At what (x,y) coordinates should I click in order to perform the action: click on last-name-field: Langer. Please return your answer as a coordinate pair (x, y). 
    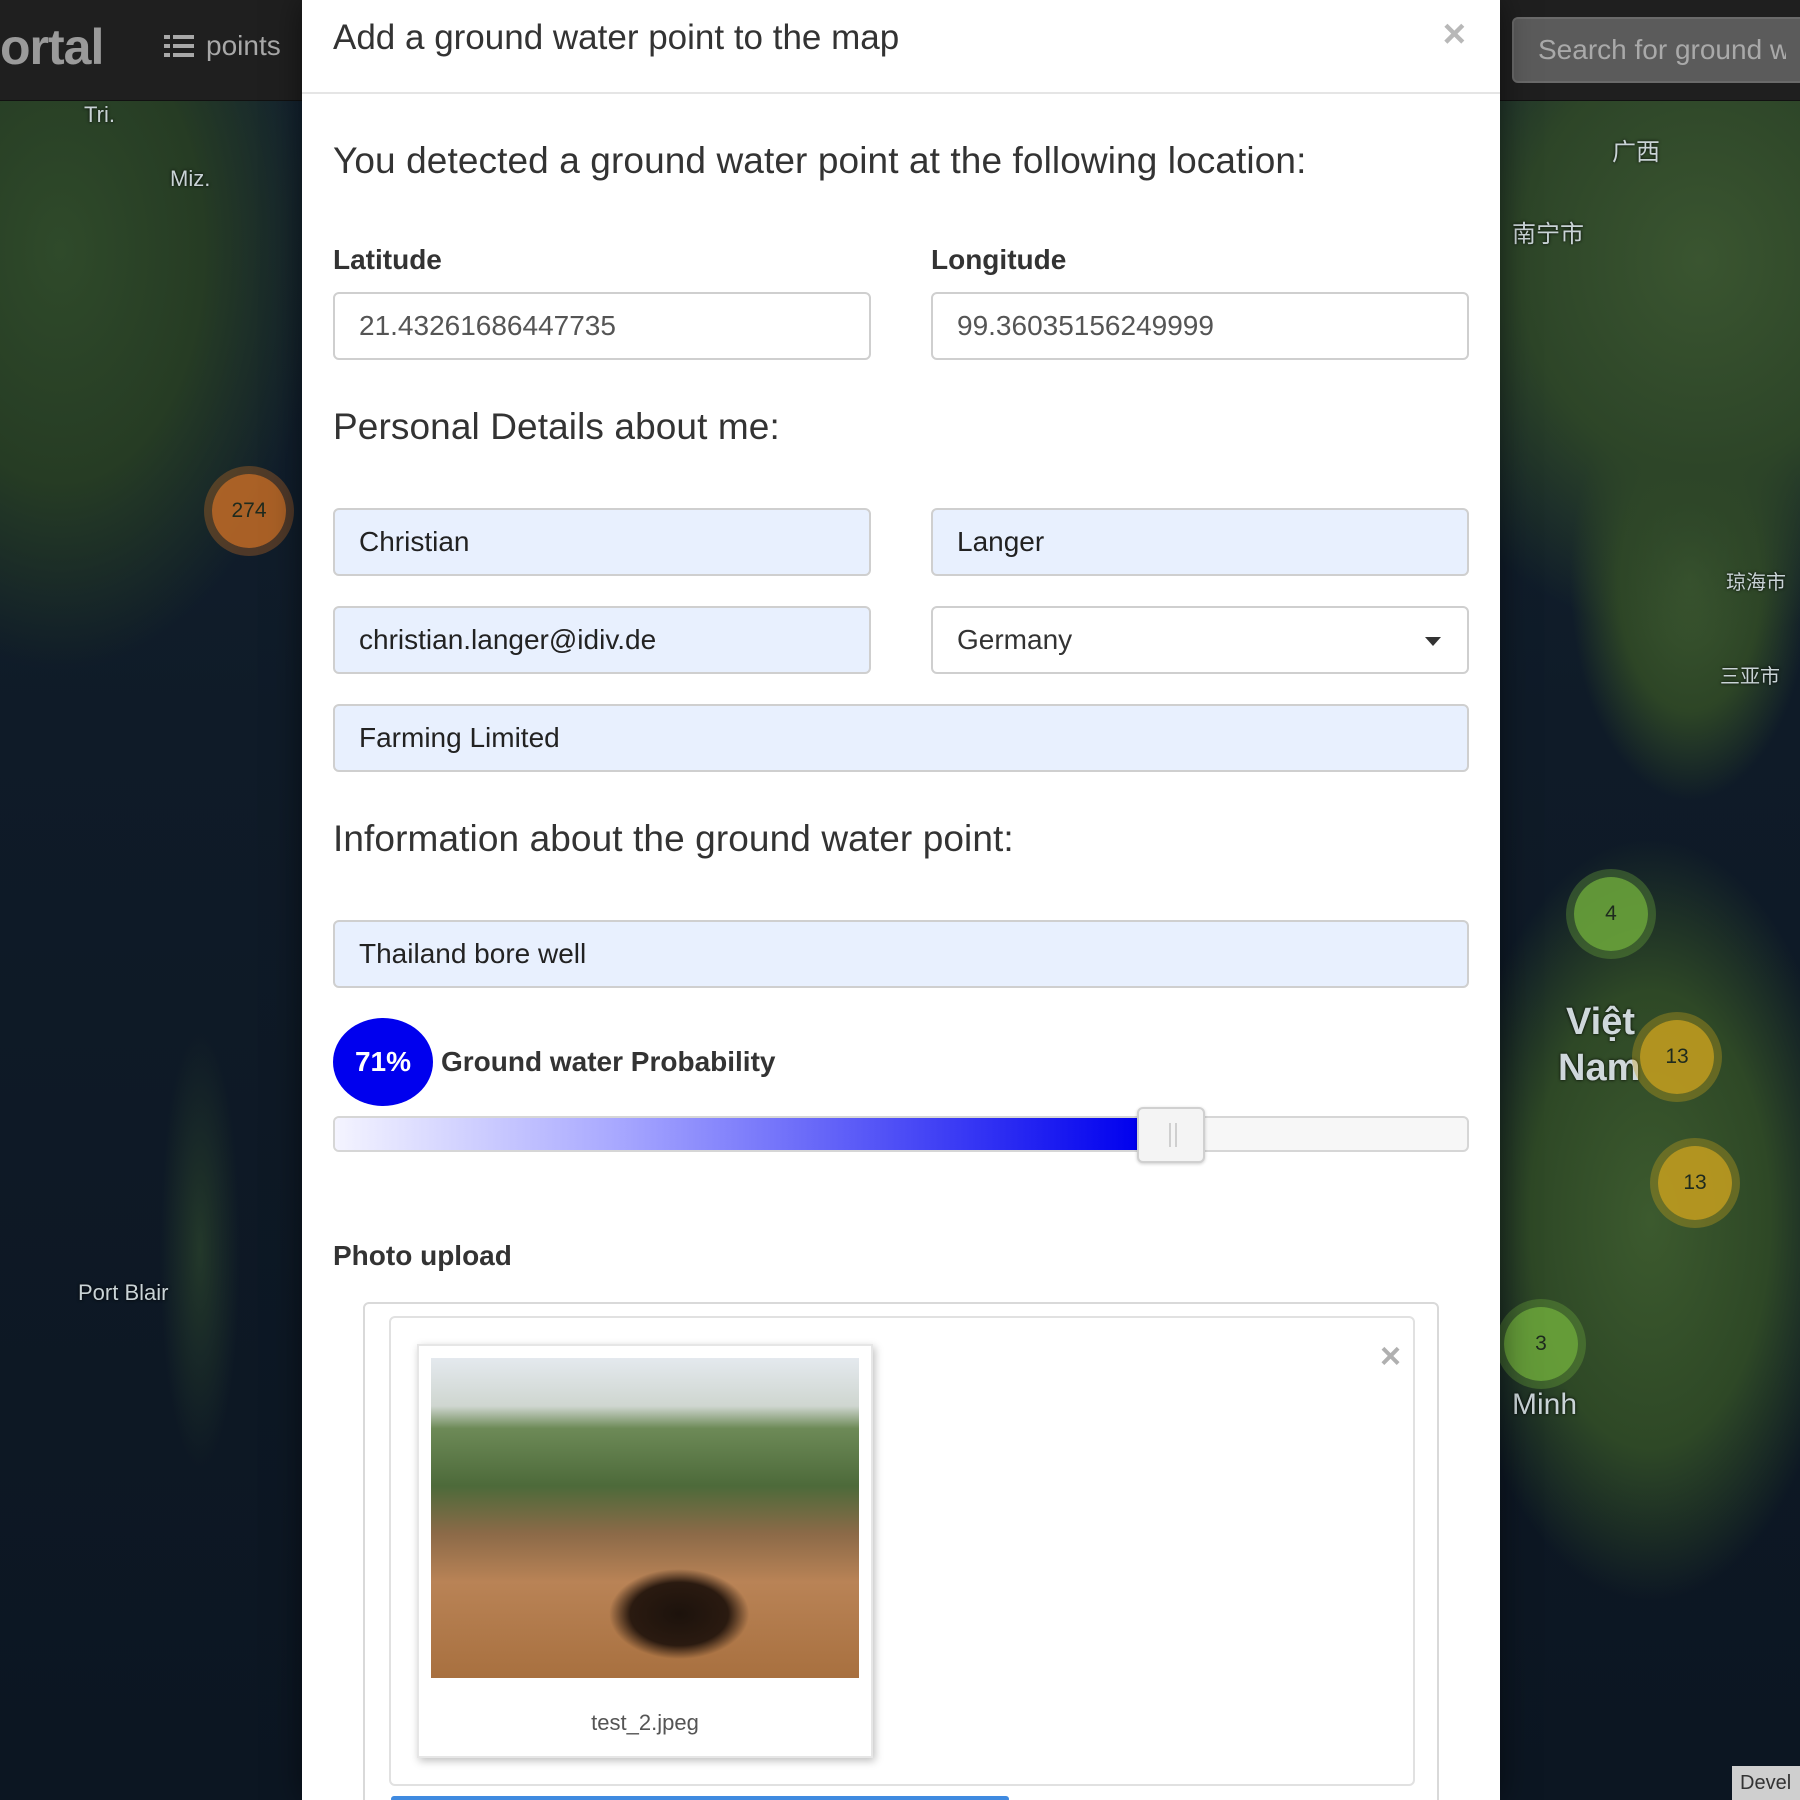
    Looking at the image, I should click on (1200, 542).